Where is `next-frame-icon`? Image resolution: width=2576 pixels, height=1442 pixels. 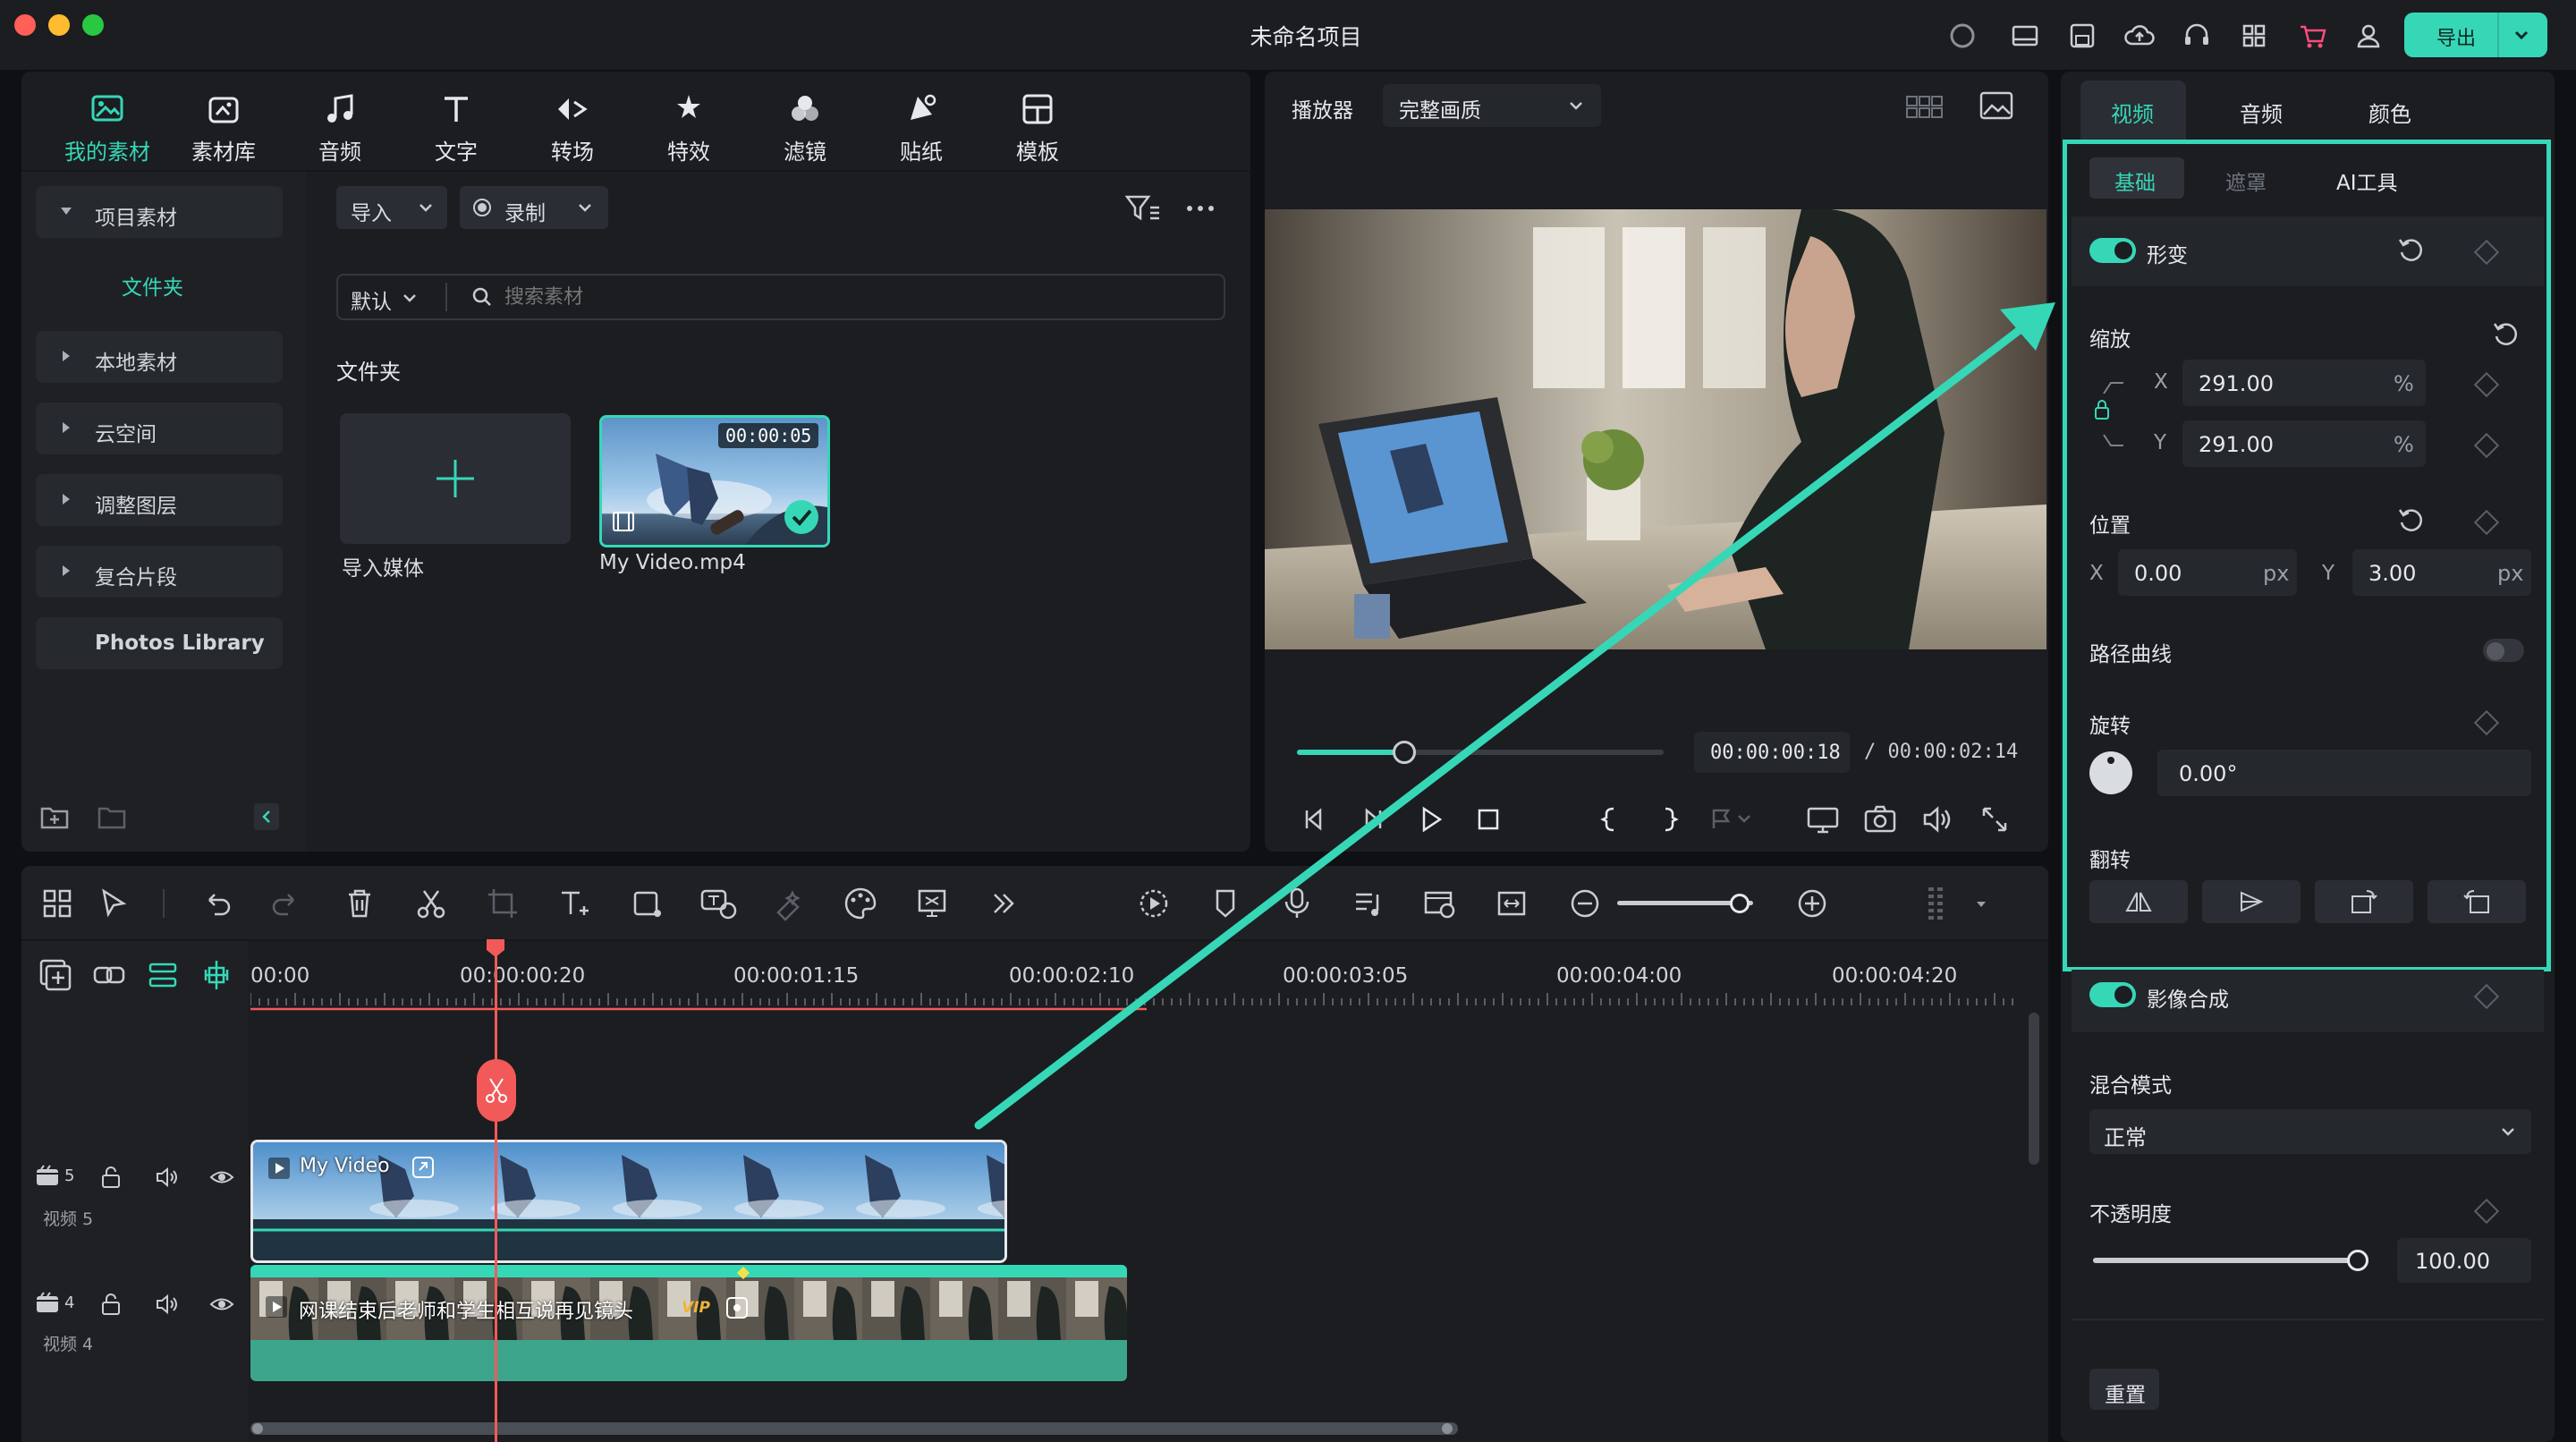 next-frame-icon is located at coordinates (1372, 819).